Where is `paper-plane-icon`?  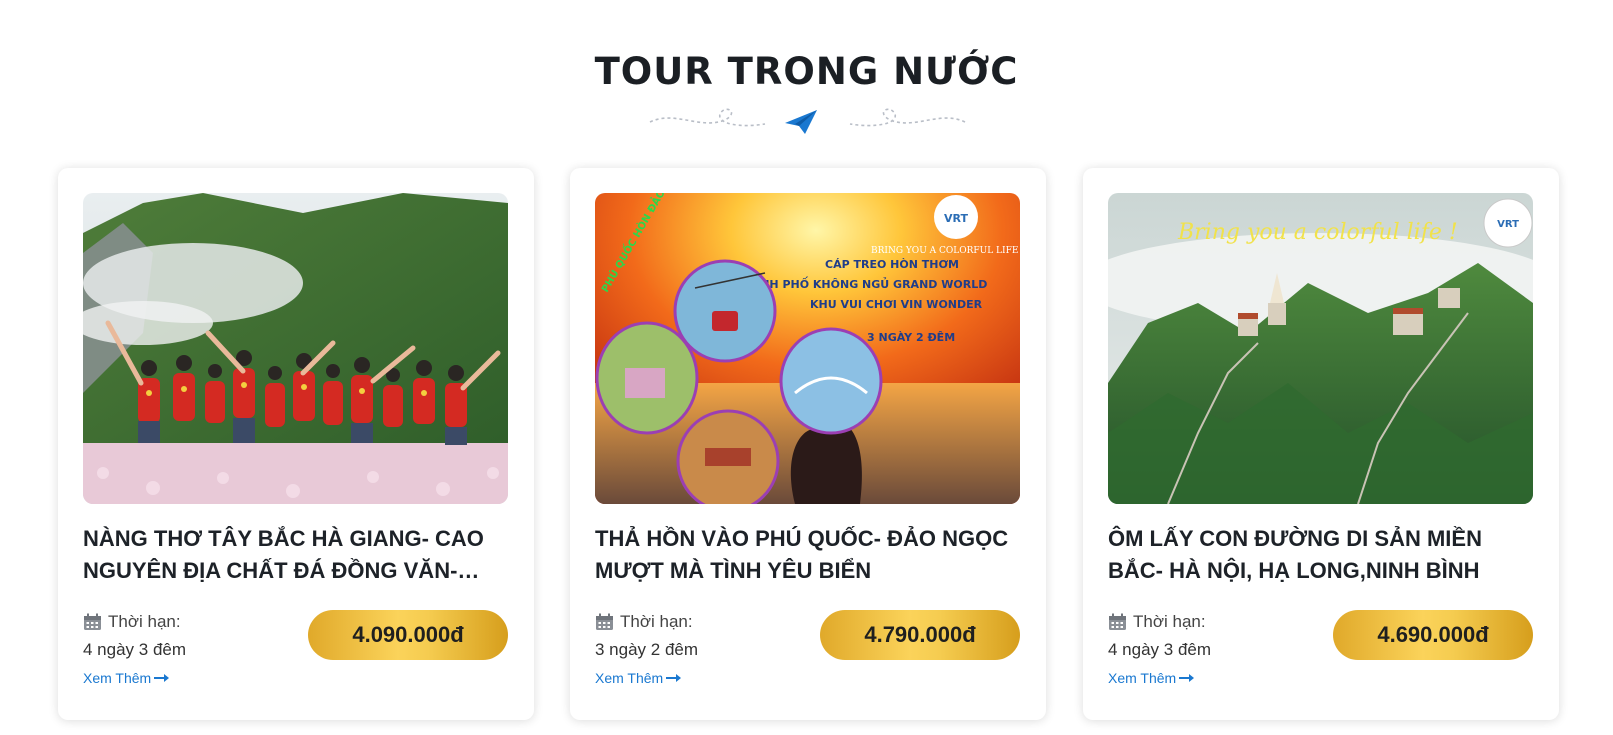
paper-plane-icon is located at coordinates (801, 122).